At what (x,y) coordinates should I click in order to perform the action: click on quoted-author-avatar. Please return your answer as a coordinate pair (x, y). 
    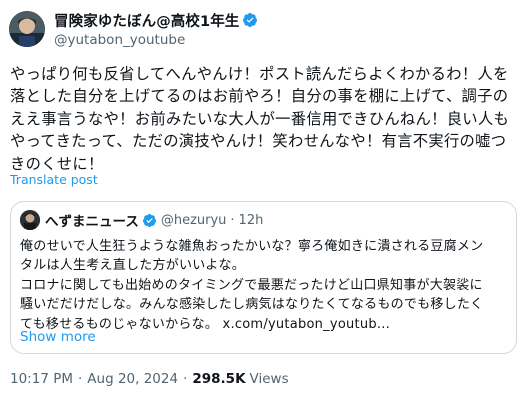
    Looking at the image, I should click on (30, 220).